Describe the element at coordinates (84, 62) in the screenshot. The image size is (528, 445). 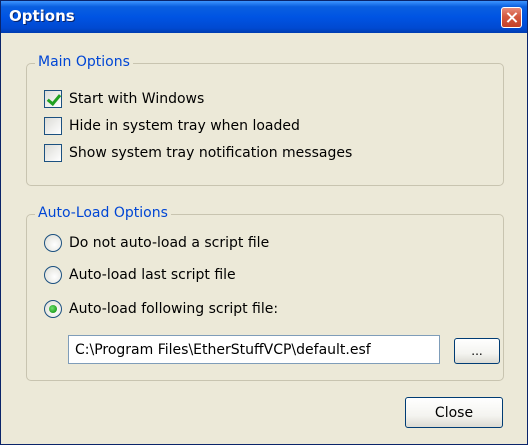
I see `main-options-legend: Main Options` at that location.